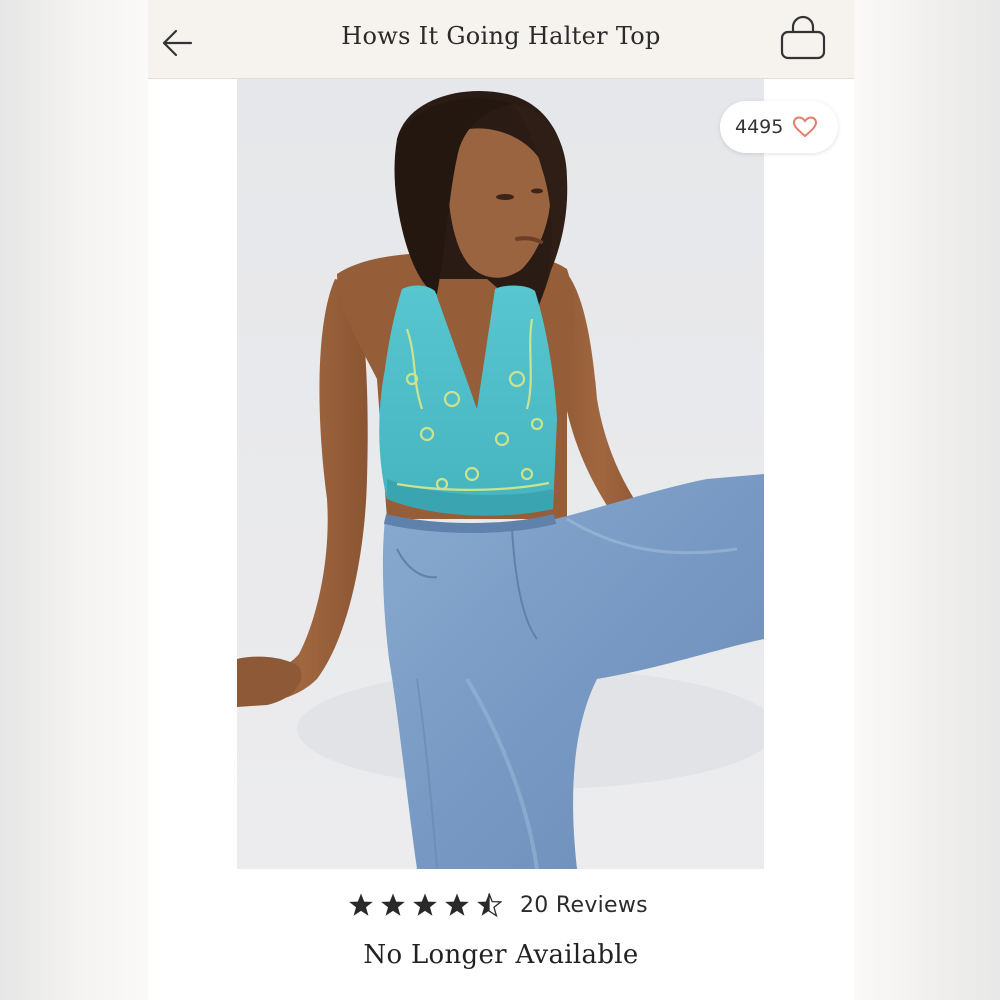 This screenshot has width=1000, height=1000. I want to click on star-rating, so click(425, 906).